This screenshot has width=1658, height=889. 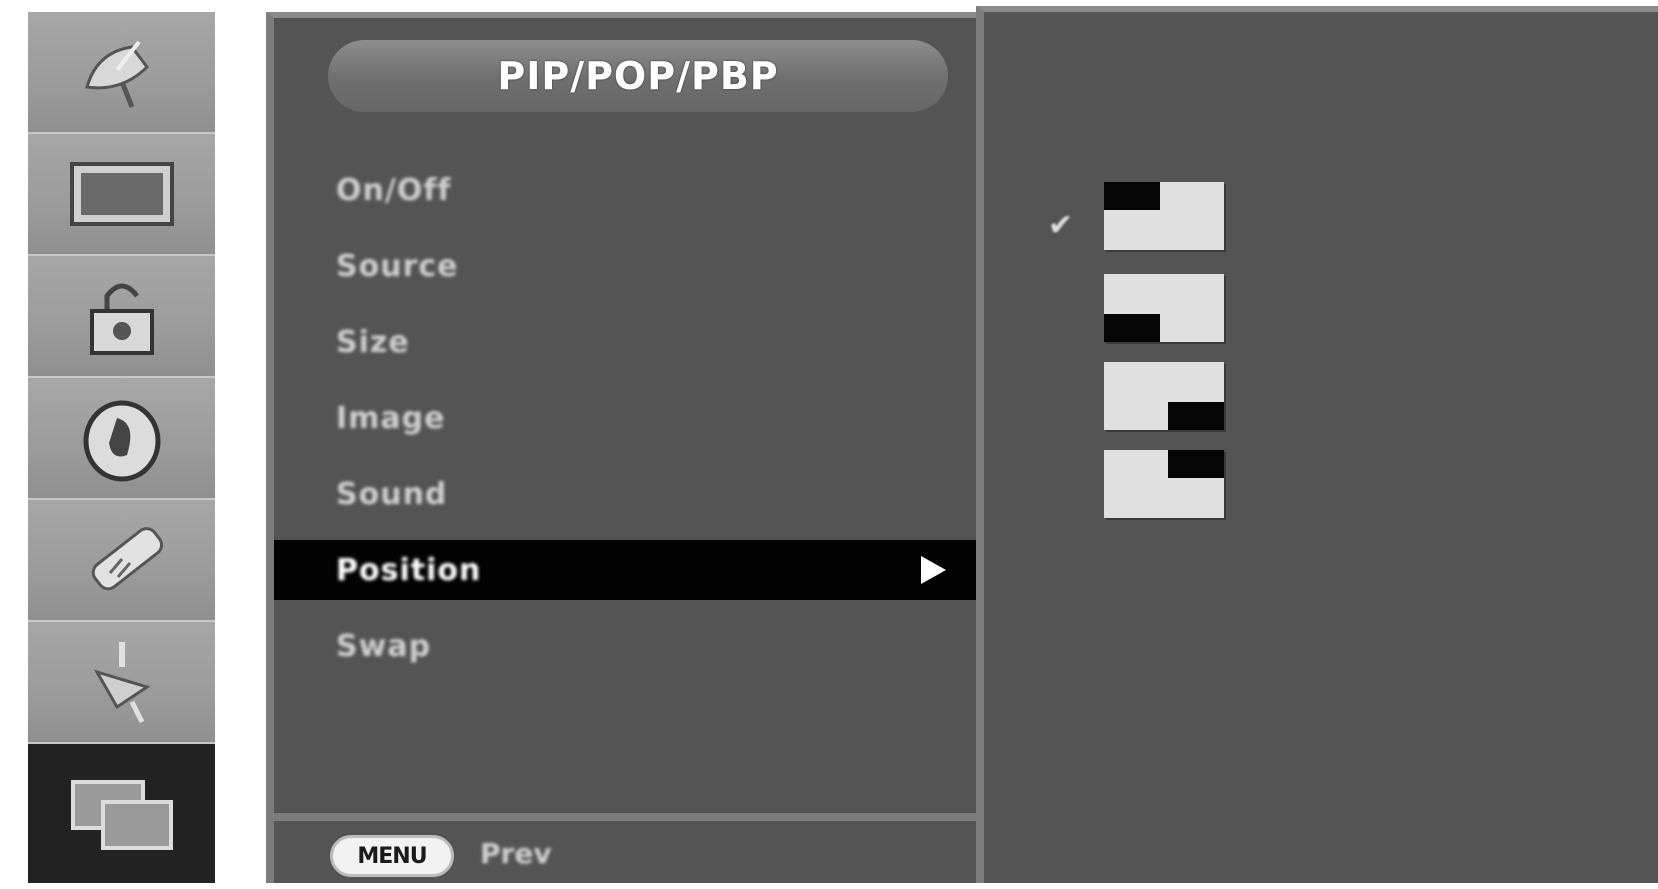 I want to click on sidebar-item-color, so click(x=121, y=439).